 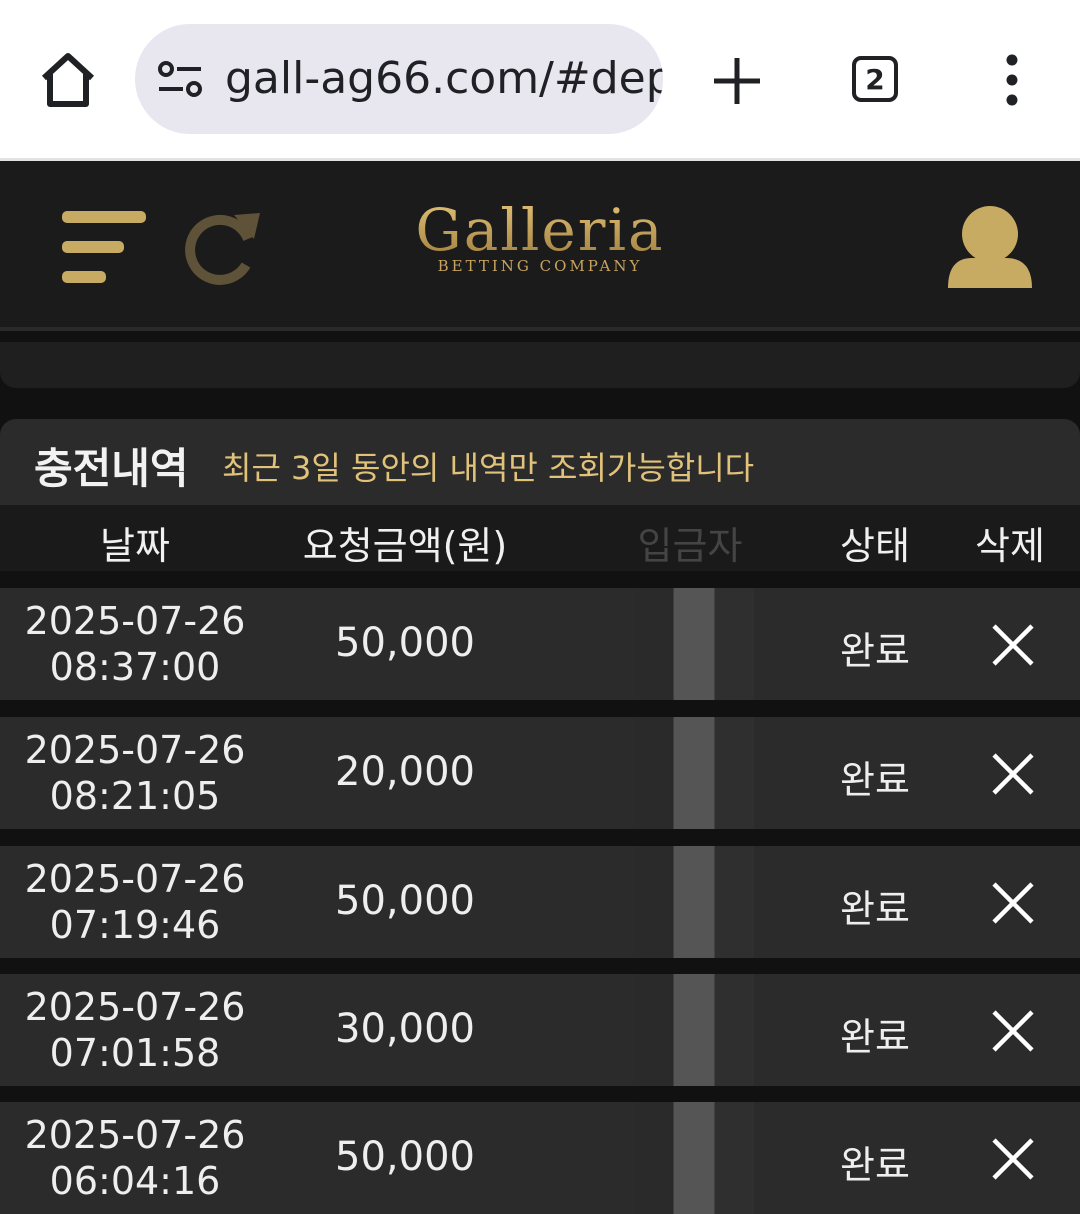 I want to click on column-status: 상태, so click(x=875, y=546).